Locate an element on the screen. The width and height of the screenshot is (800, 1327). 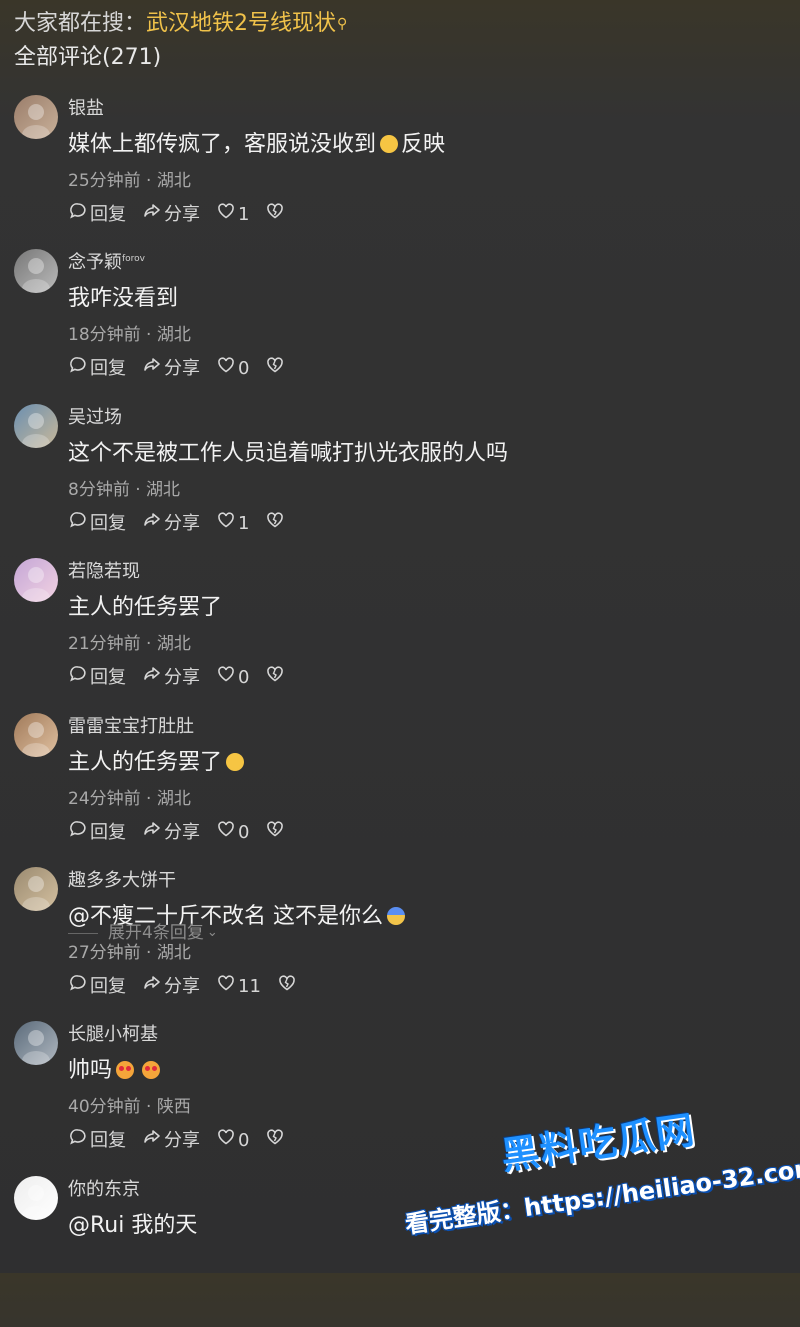
divider is located at coordinates (83, 933).